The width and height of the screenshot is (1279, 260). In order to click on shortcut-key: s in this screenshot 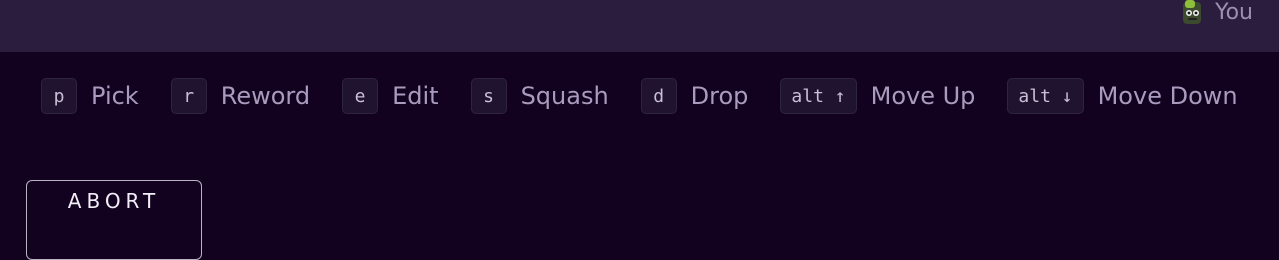, I will do `click(488, 96)`.